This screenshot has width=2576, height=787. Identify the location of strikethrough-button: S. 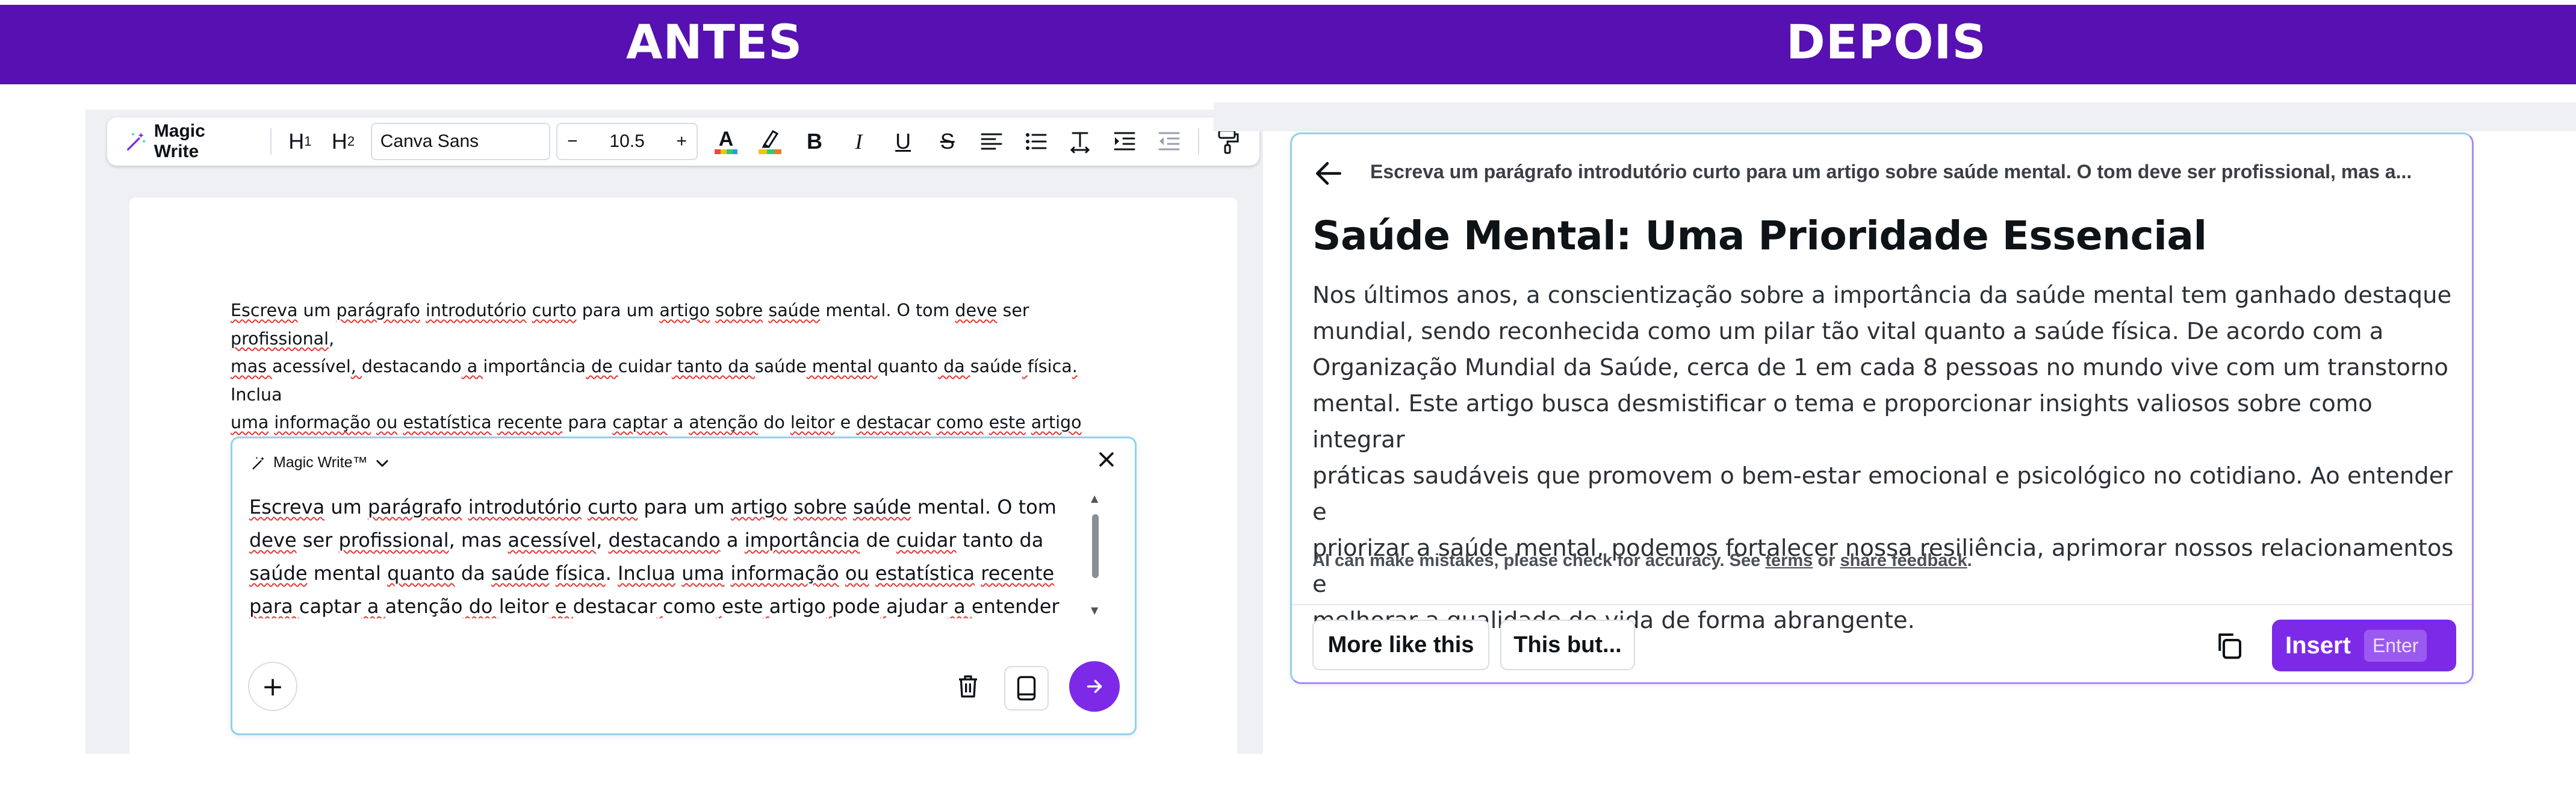
(947, 141).